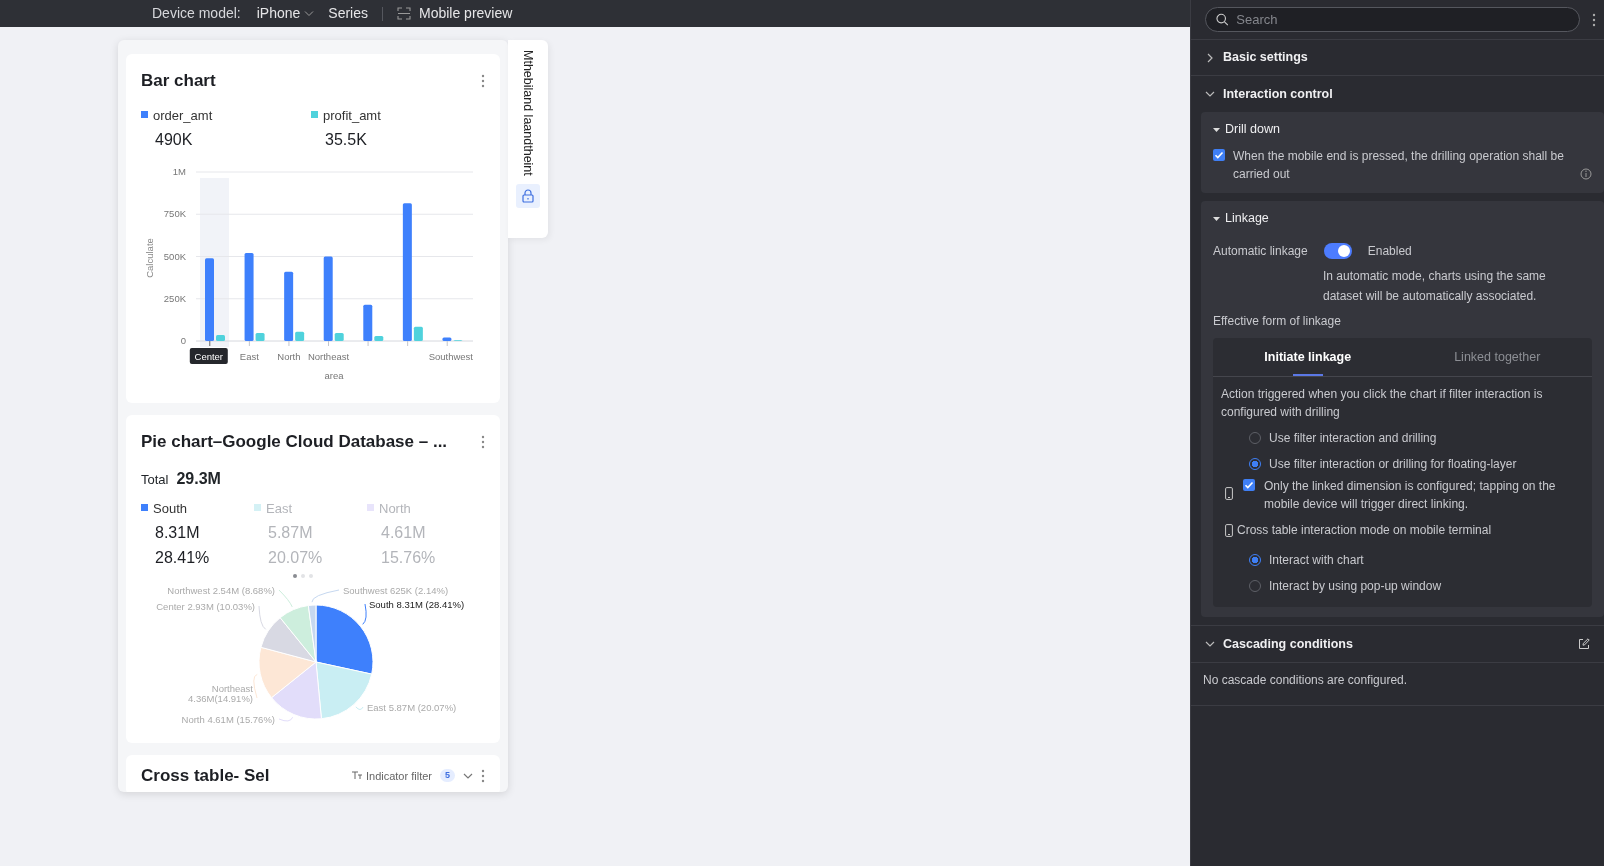 The height and width of the screenshot is (866, 1604). What do you see at coordinates (205, 606) in the screenshot?
I see `data-label: Center 2.93M (10.03%)` at bounding box center [205, 606].